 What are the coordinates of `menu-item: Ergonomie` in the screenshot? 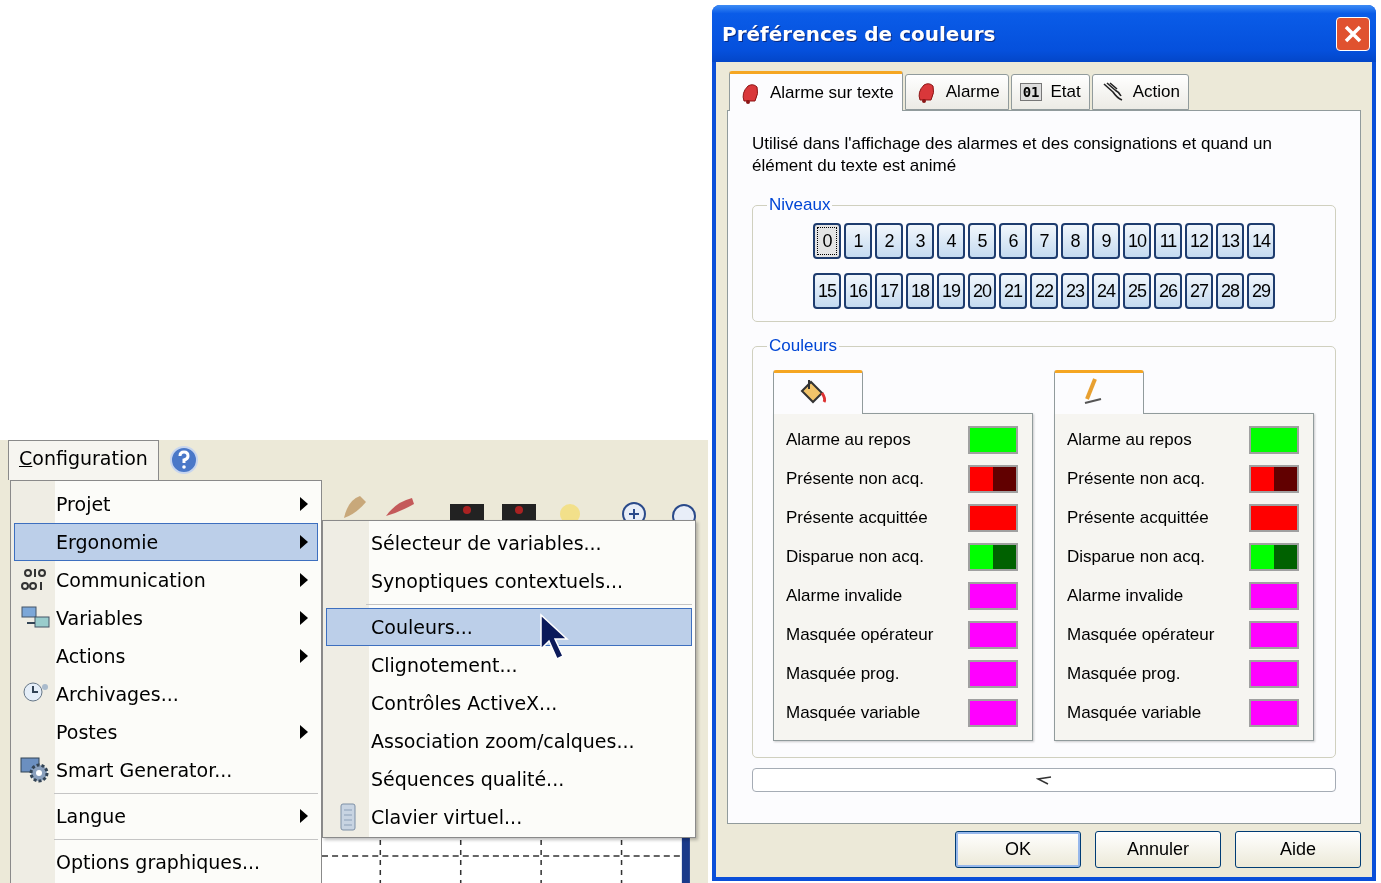 It's located at (166, 542).